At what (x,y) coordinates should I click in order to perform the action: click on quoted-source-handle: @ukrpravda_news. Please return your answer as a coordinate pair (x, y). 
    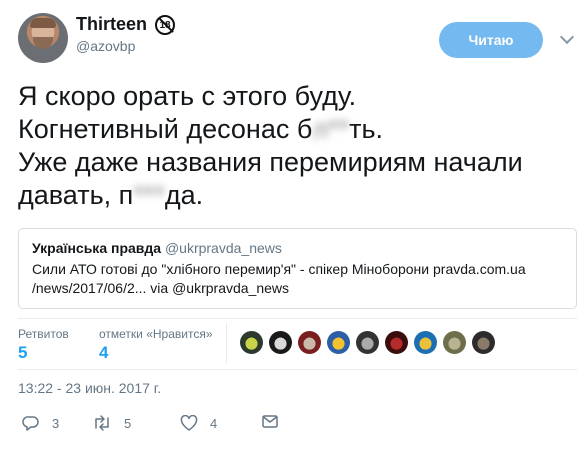
    Looking at the image, I should click on (223, 248).